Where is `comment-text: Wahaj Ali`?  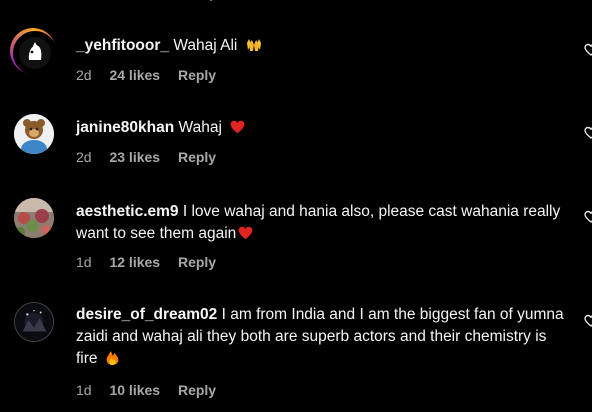
comment-text: Wahaj Ali is located at coordinates (205, 45).